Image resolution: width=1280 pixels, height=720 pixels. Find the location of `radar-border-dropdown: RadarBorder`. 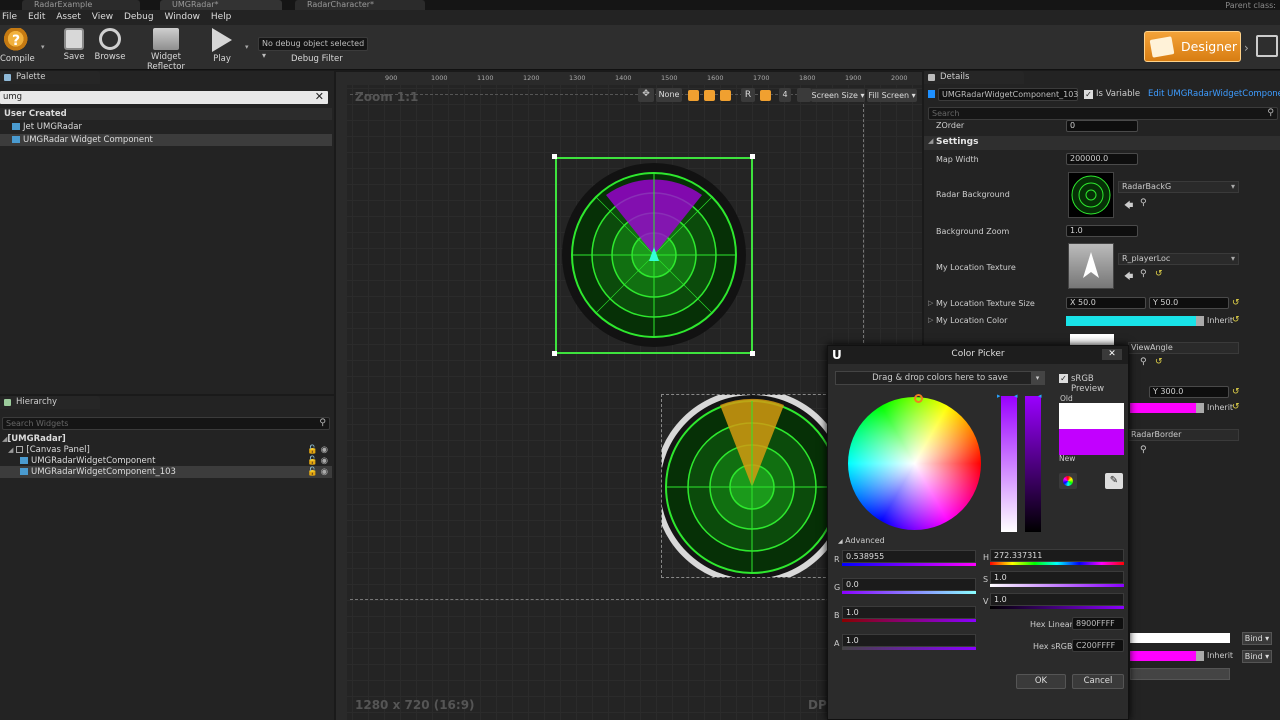

radar-border-dropdown: RadarBorder is located at coordinates (1183, 435).